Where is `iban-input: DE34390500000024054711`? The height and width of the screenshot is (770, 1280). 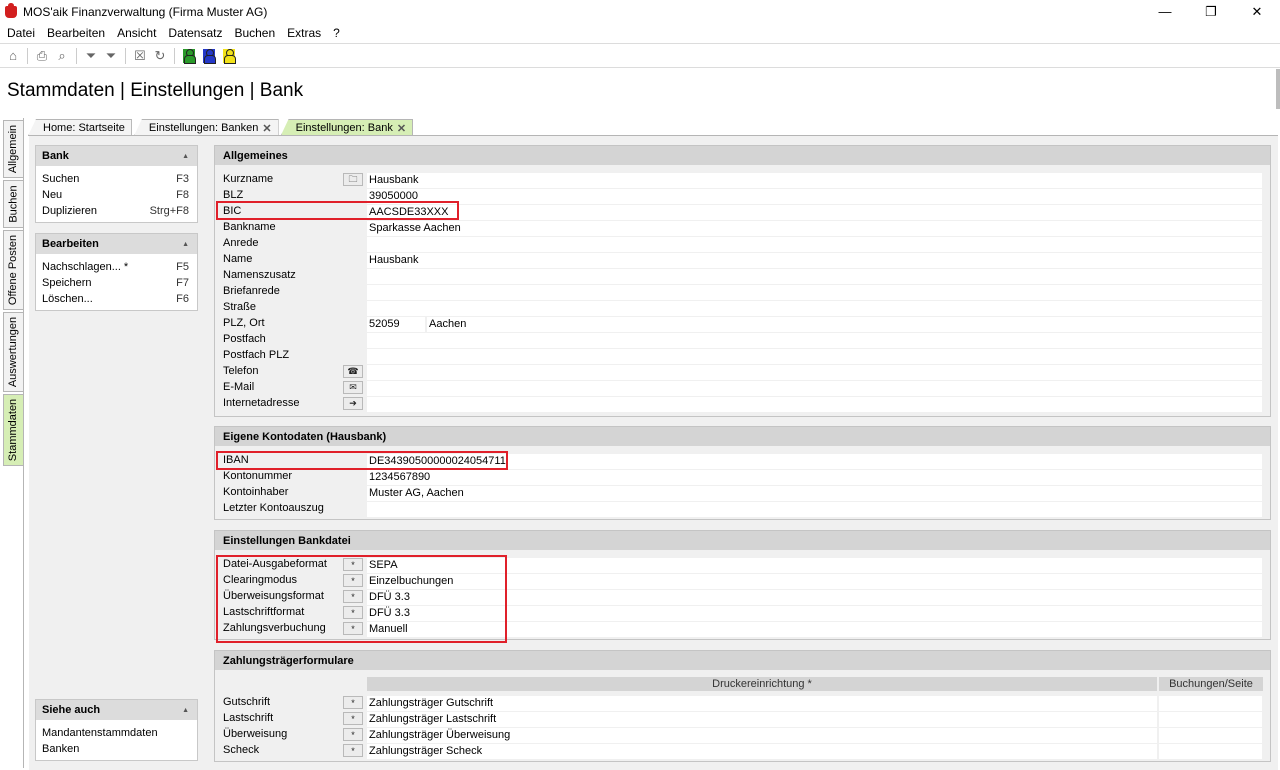
iban-input: DE34390500000024054711 is located at coordinates (814, 461).